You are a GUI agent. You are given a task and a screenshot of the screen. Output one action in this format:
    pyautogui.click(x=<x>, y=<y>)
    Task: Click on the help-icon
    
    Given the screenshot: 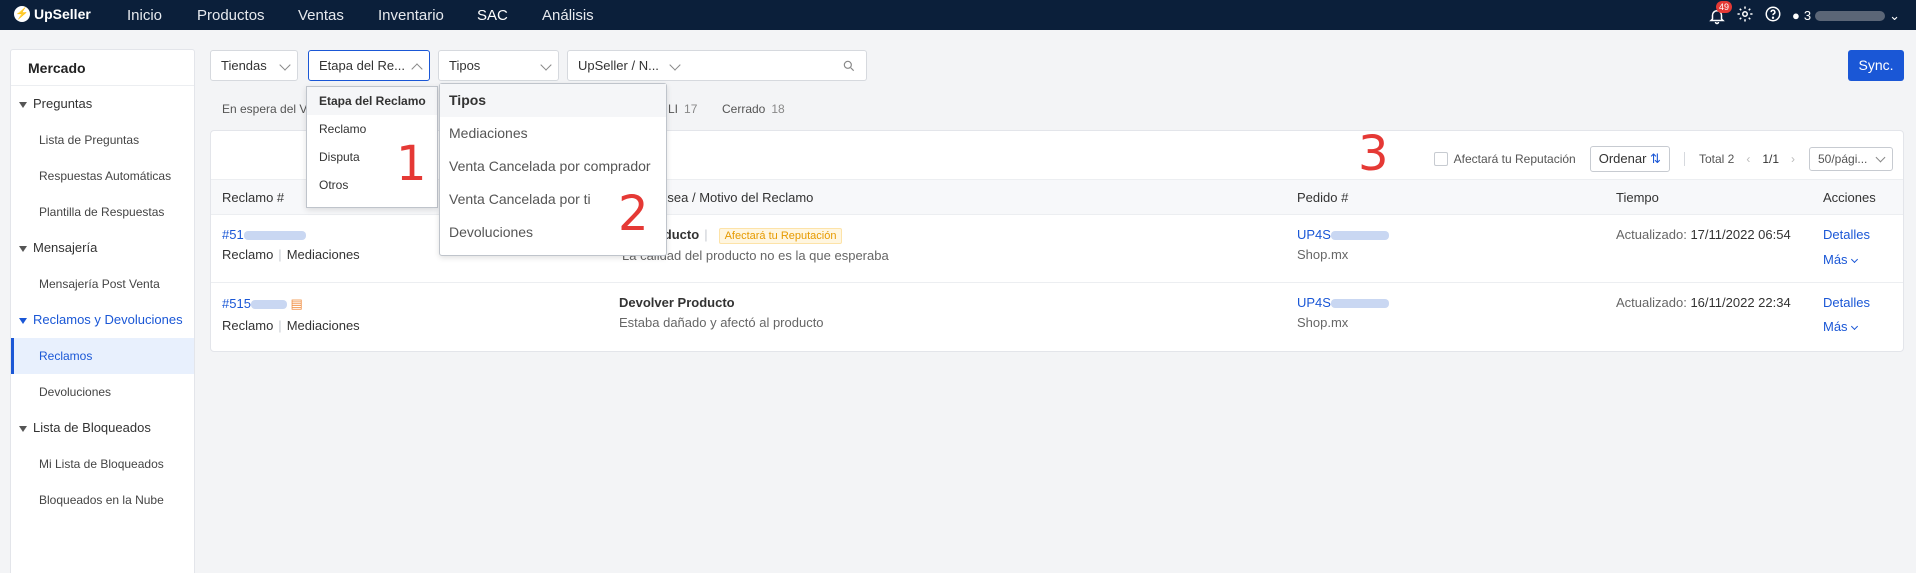 What is the action you would take?
    pyautogui.click(x=1773, y=15)
    